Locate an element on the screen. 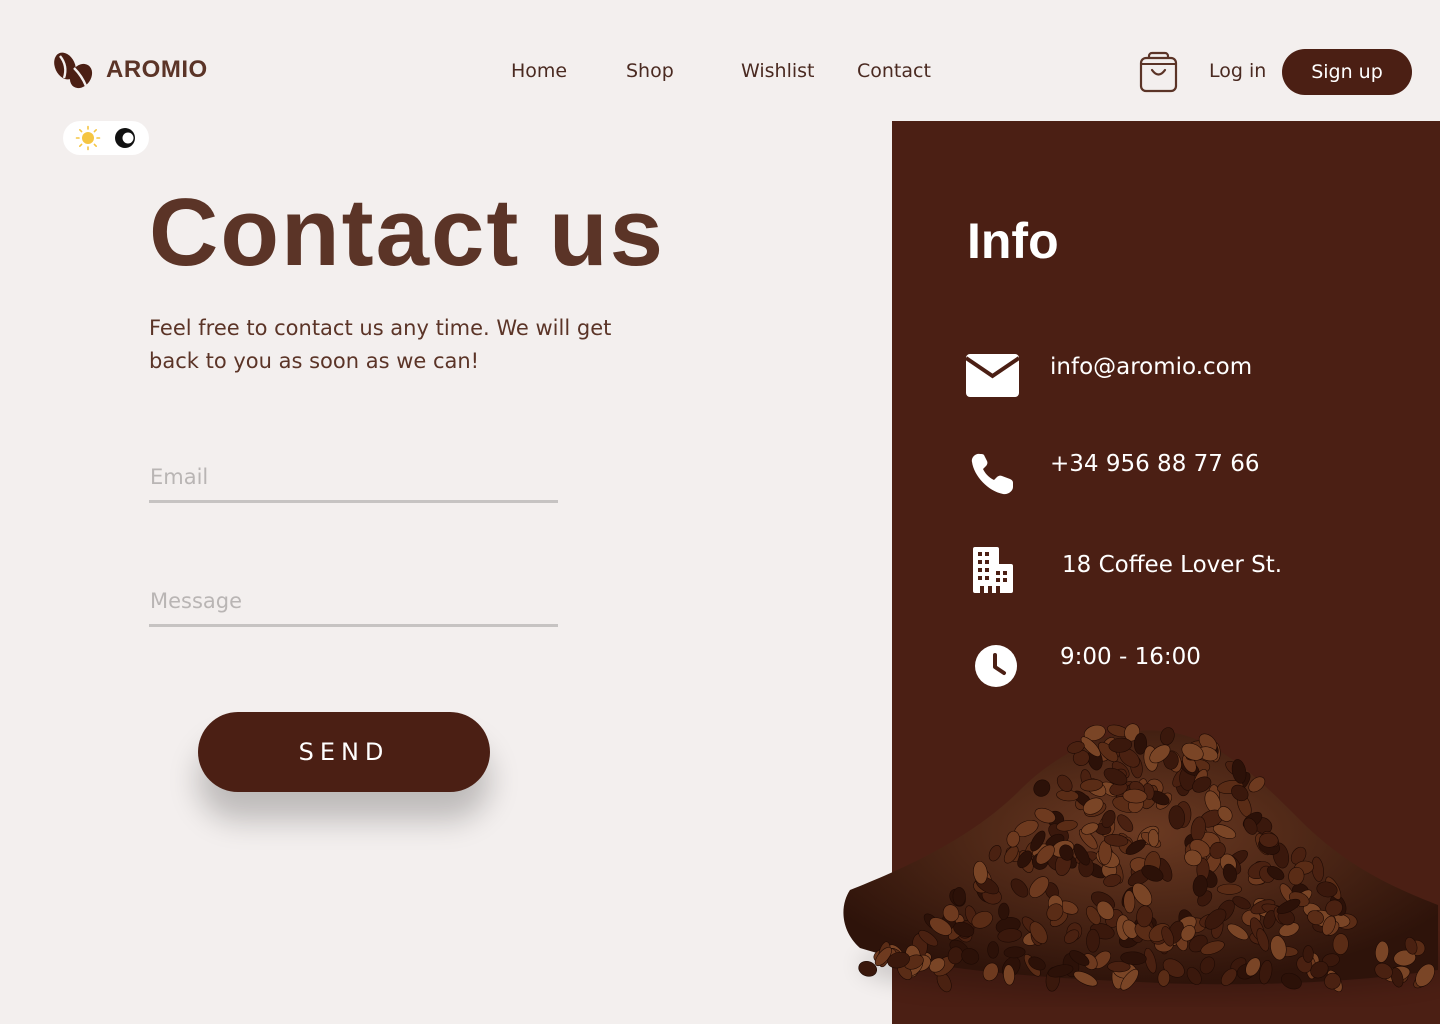  info-address: 18 Coffee Lover St. is located at coordinates (1172, 565).